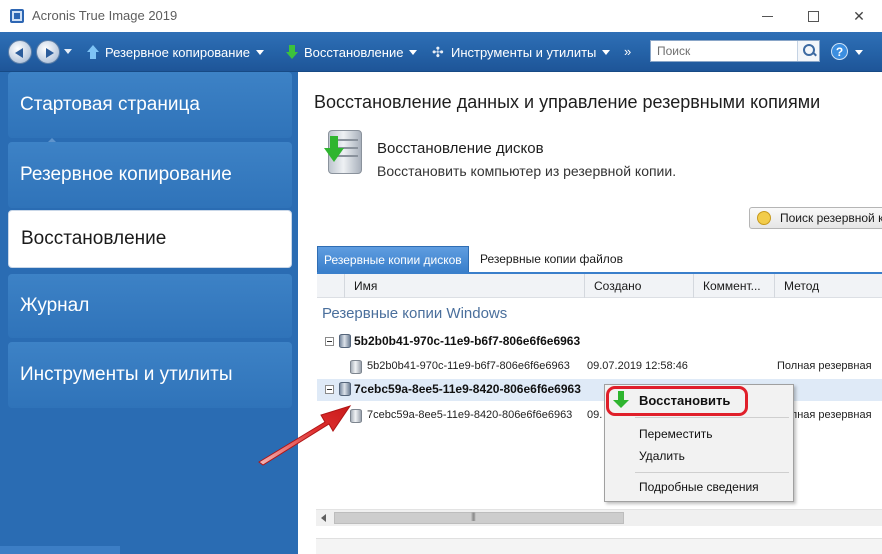  What do you see at coordinates (764, 218) in the screenshot?
I see `search-backup-icon` at bounding box center [764, 218].